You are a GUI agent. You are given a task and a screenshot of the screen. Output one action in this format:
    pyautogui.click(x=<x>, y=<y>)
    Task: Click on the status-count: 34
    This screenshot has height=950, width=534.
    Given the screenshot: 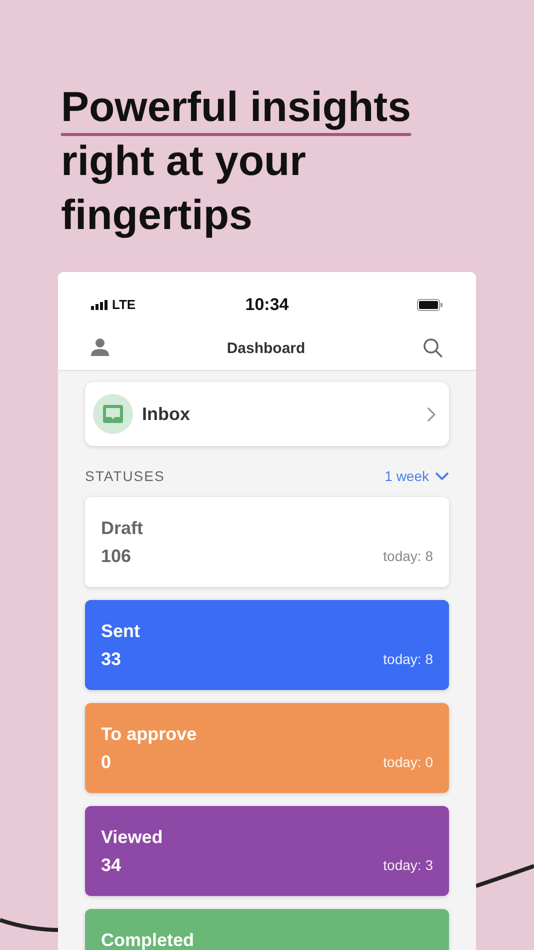 What is the action you would take?
    pyautogui.click(x=111, y=865)
    